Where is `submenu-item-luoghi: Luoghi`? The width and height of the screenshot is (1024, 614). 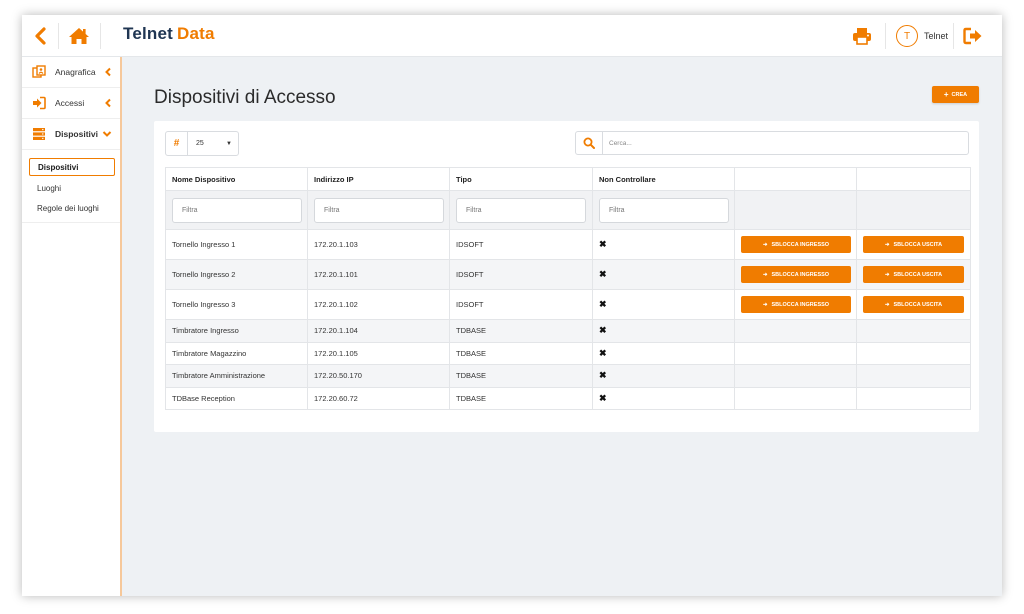
submenu-item-luoghi: Luoghi is located at coordinates (71, 188).